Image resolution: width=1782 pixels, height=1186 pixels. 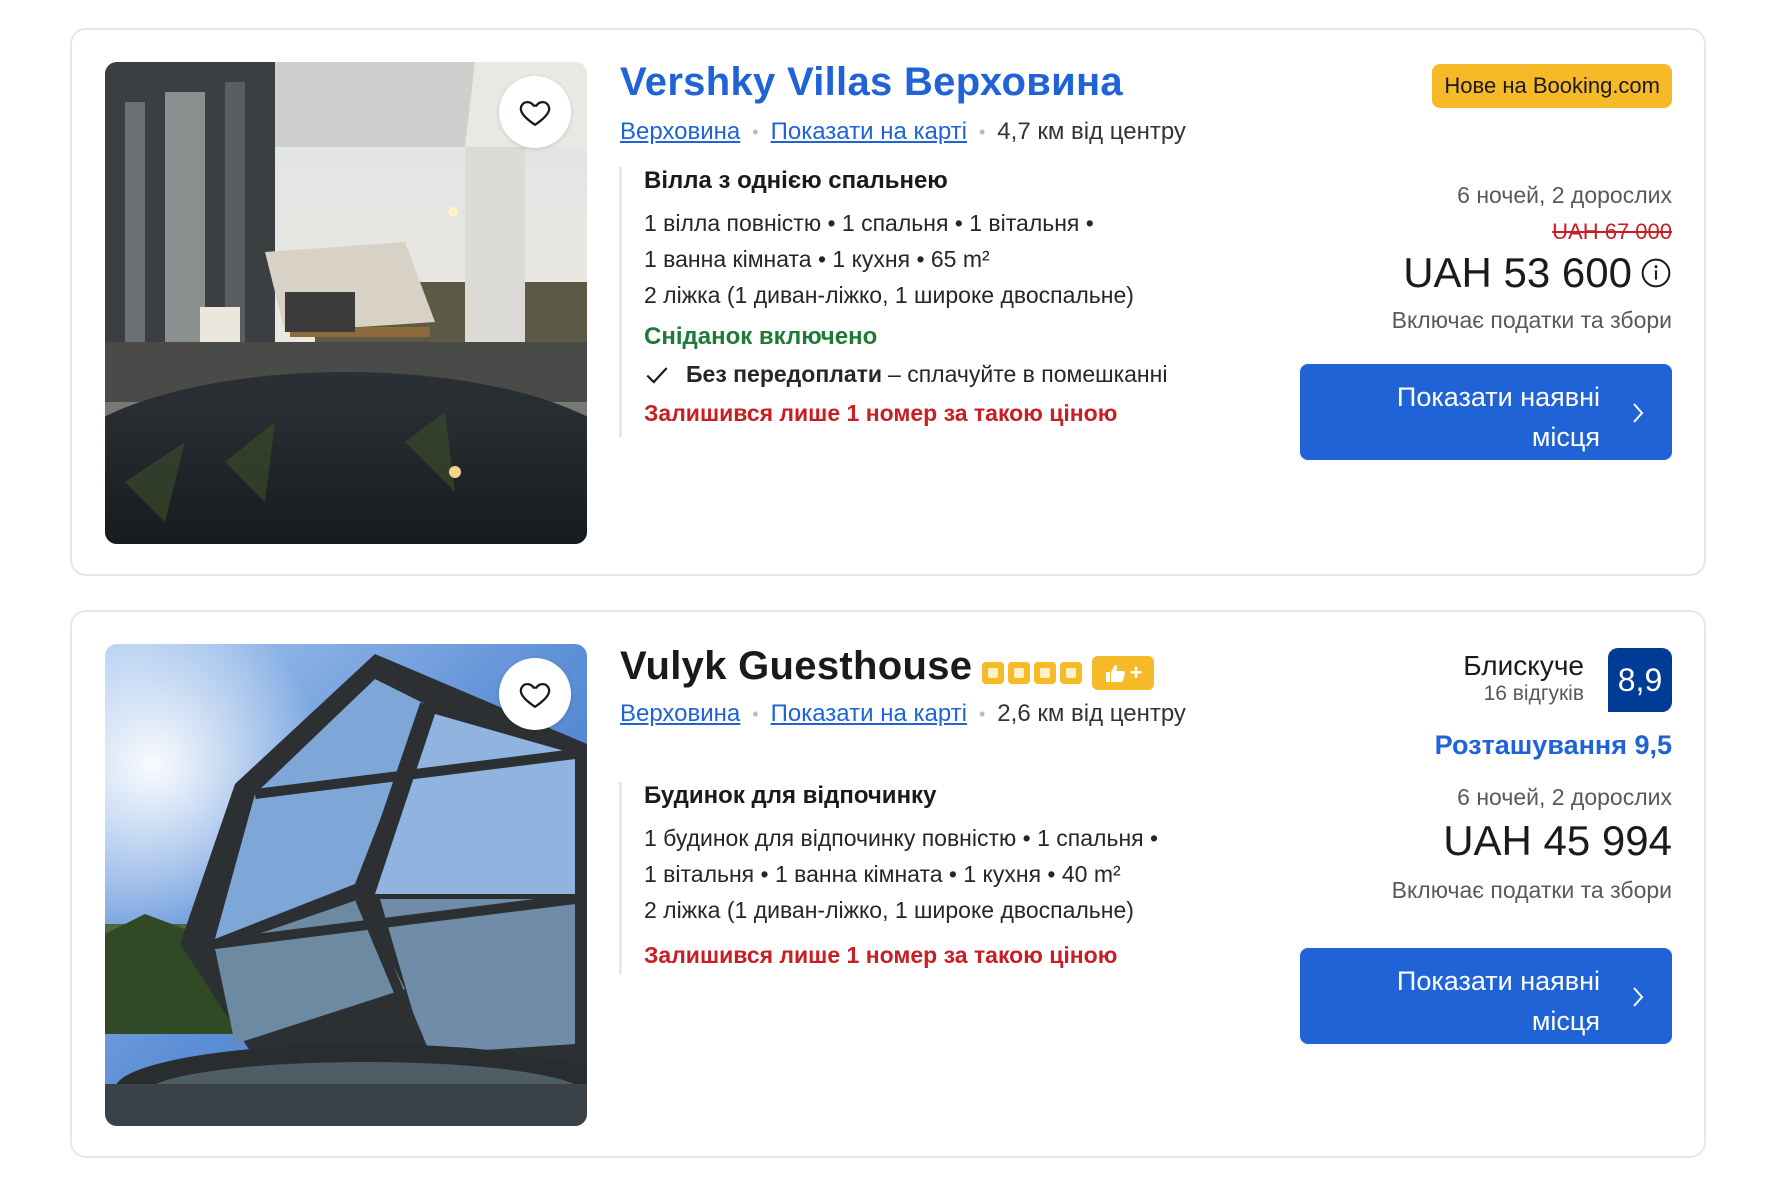 I want to click on location-score: Розташування 9,5, so click(x=1553, y=745).